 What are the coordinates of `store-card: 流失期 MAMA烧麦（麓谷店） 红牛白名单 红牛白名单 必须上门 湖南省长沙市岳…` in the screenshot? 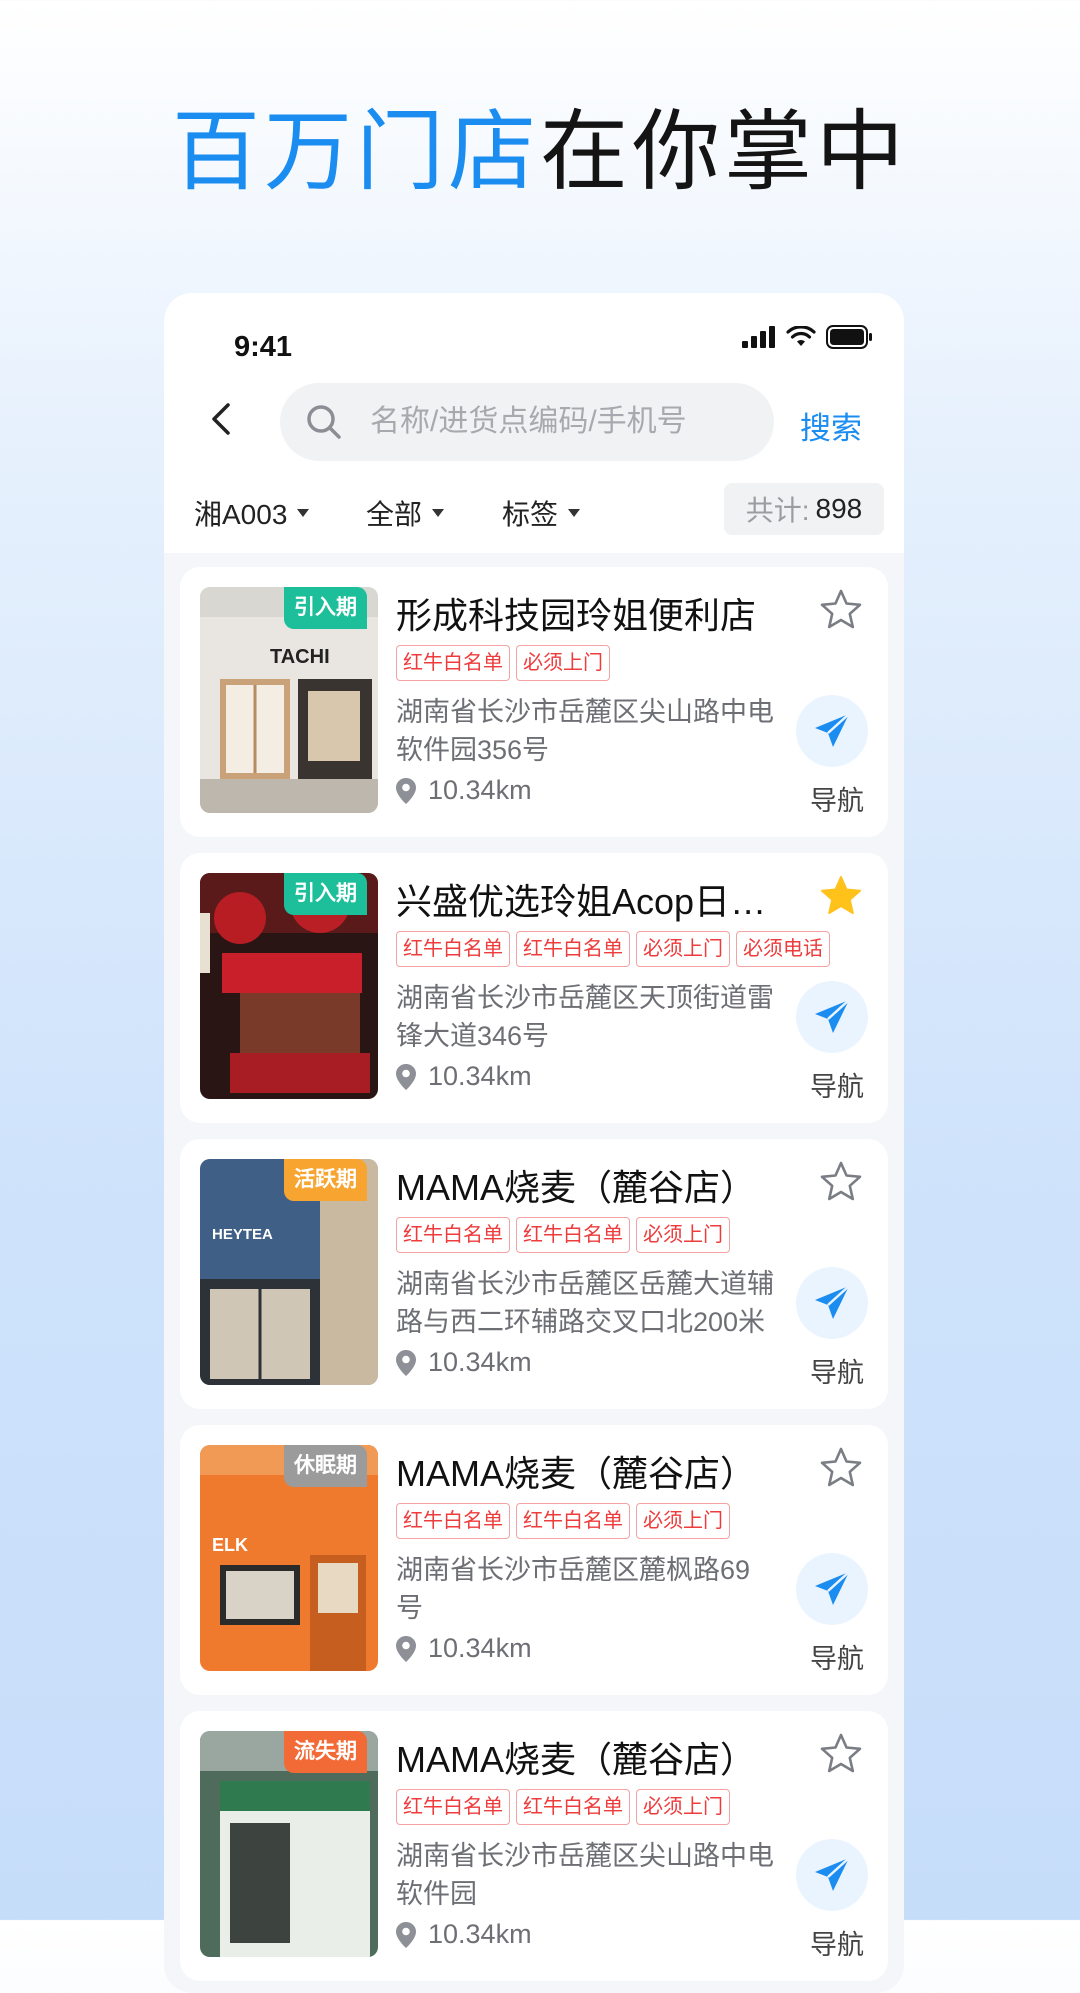 It's located at (534, 1846).